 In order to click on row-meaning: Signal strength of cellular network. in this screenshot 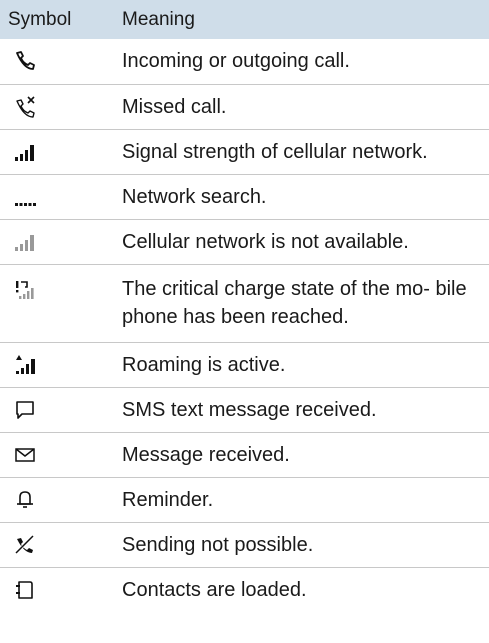, I will do `click(305, 152)`.